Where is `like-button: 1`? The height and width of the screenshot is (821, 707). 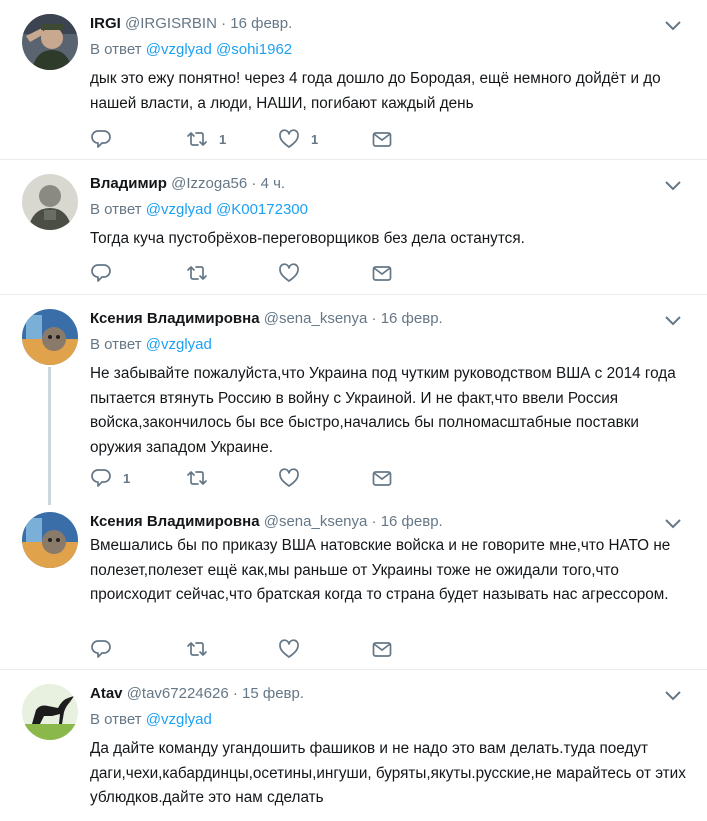
like-button: 1 is located at coordinates (298, 139).